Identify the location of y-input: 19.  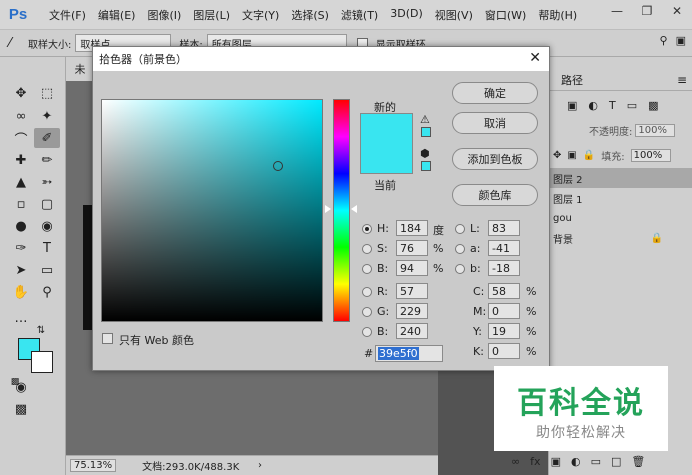
(504, 331).